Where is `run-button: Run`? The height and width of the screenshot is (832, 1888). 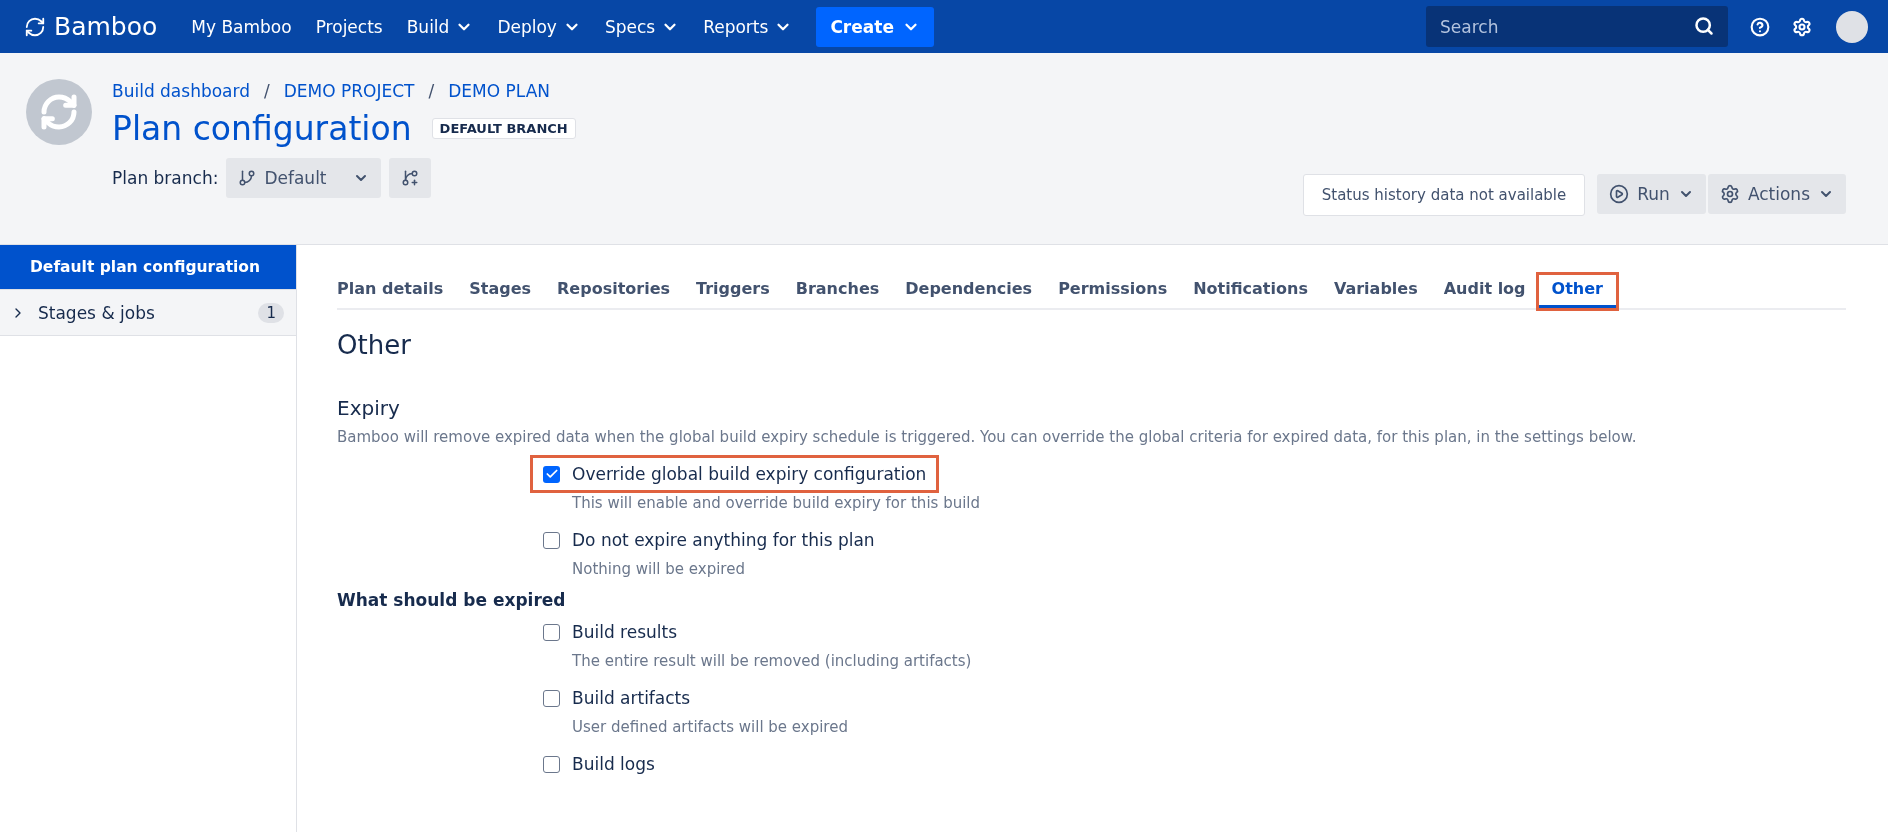 run-button: Run is located at coordinates (1651, 194).